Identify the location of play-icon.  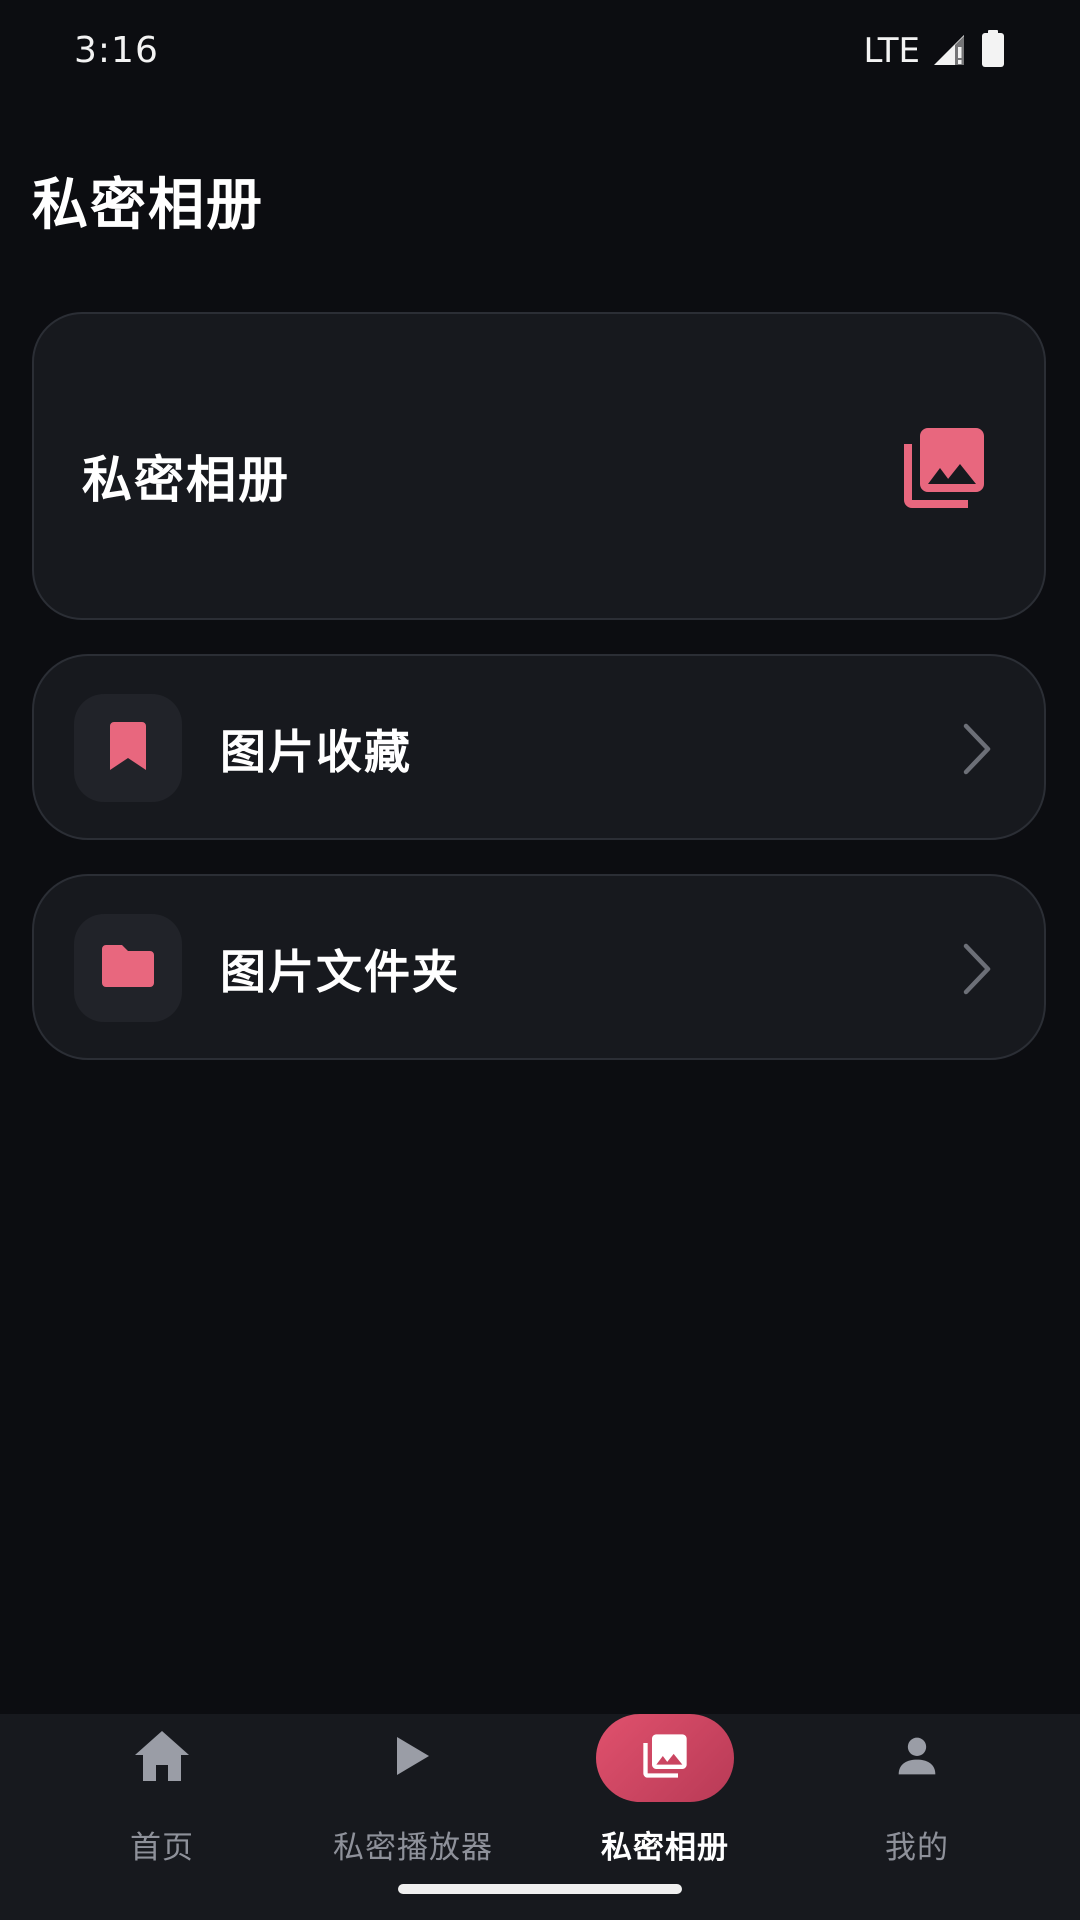
(413, 1758).